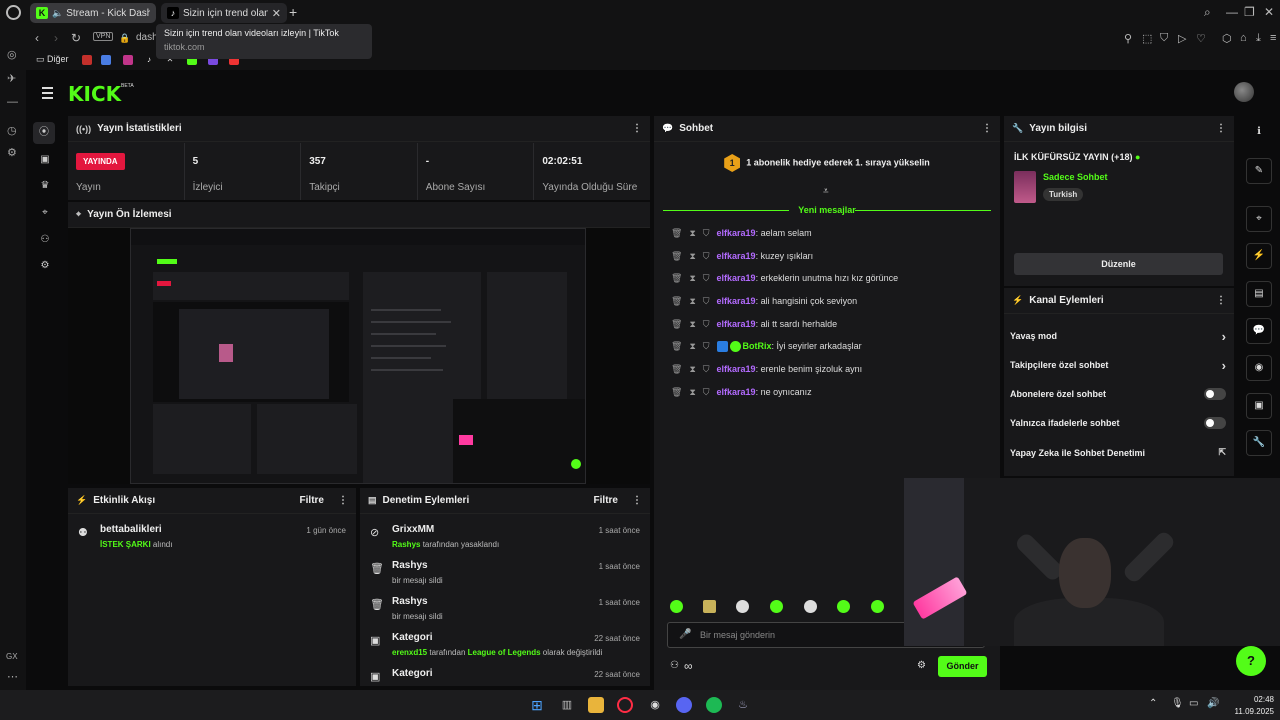 The height and width of the screenshot is (720, 1280). Describe the element at coordinates (1259, 219) in the screenshot. I see `clip-icon: ⌖` at that location.